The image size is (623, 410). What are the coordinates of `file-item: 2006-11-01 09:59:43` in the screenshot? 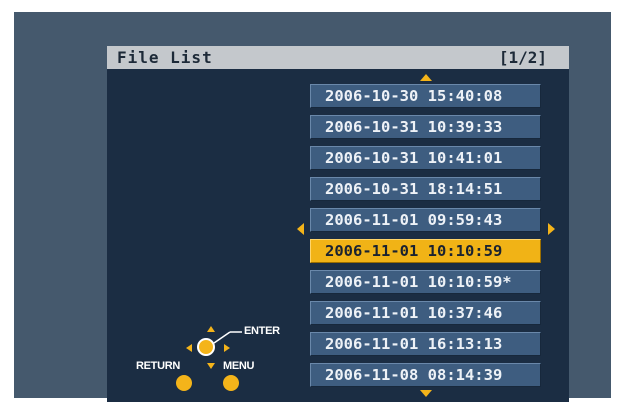 It's located at (425, 220).